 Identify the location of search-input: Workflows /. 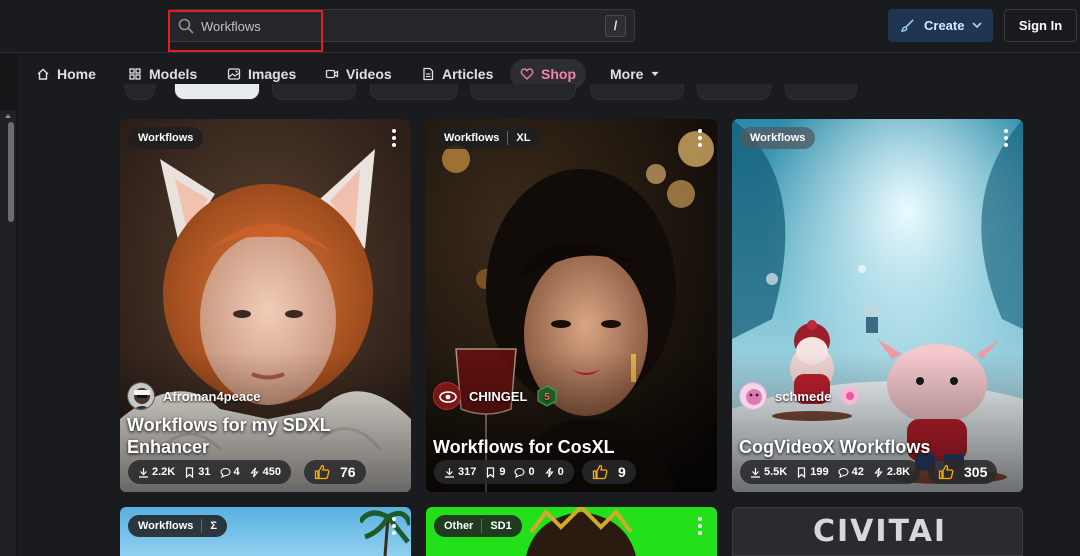
(401, 25).